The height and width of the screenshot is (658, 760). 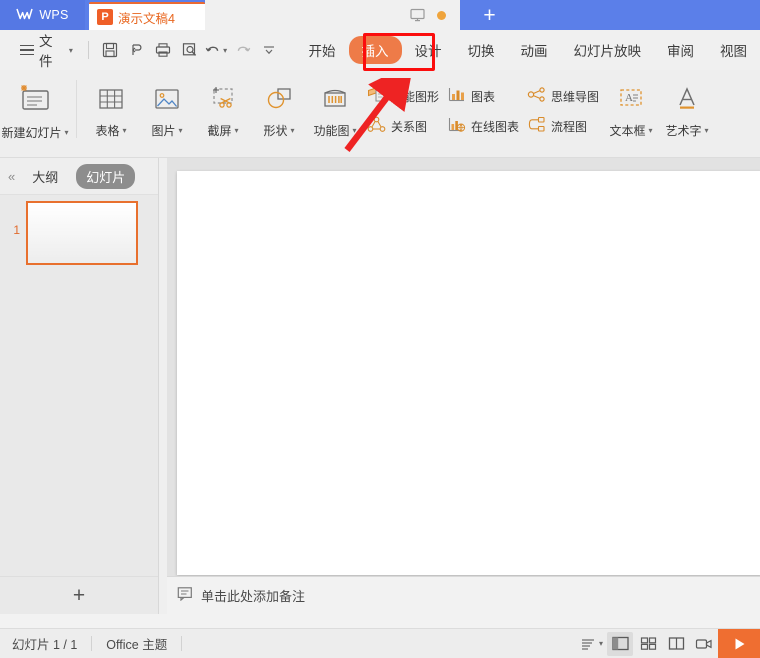 I want to click on document-tab-1: P 演示文稿4, so click(x=147, y=16).